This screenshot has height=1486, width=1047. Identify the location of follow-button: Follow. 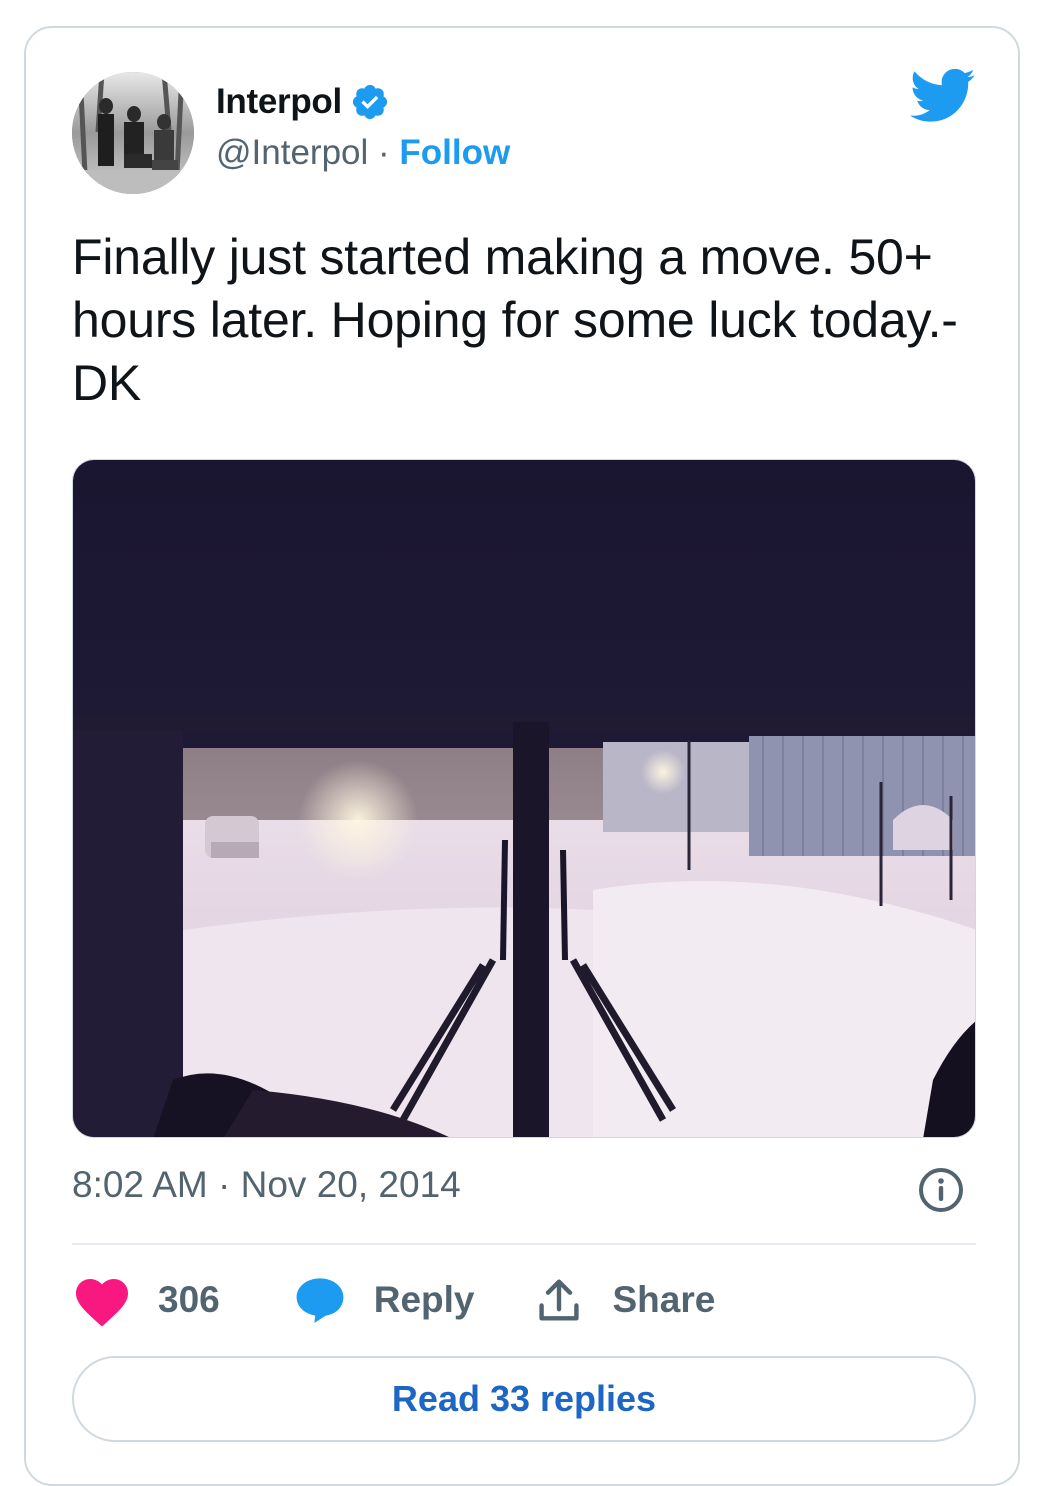
(454, 152).